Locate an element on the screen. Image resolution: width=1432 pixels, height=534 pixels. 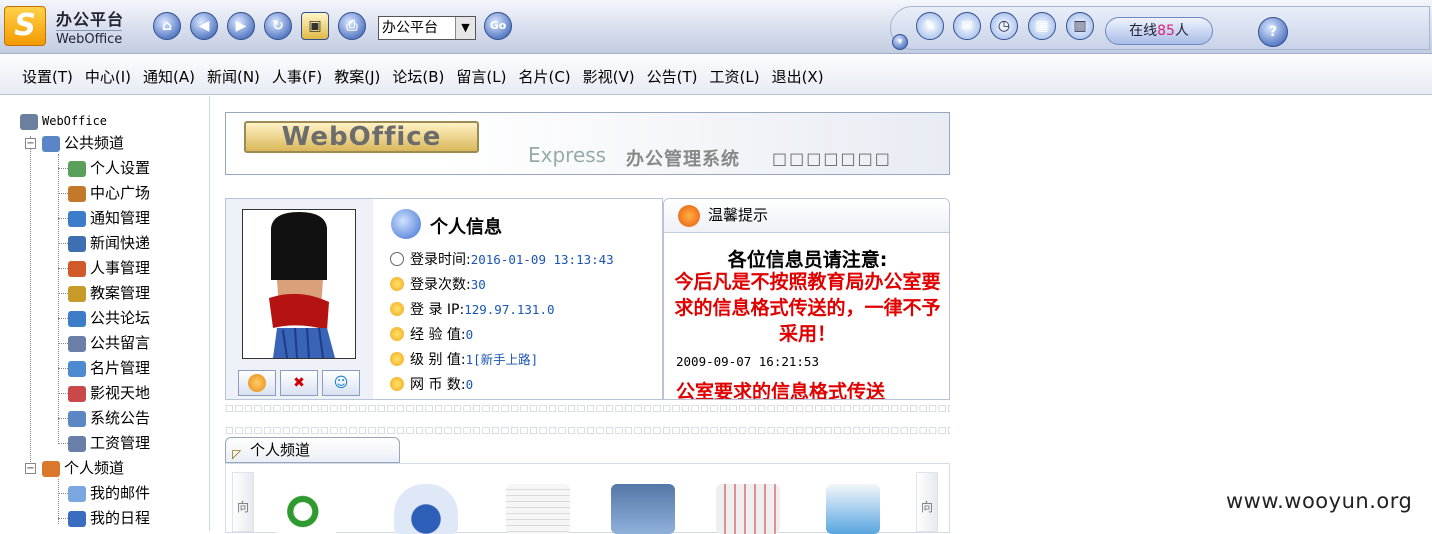
bookmark-icon: ▣ is located at coordinates (315, 26).